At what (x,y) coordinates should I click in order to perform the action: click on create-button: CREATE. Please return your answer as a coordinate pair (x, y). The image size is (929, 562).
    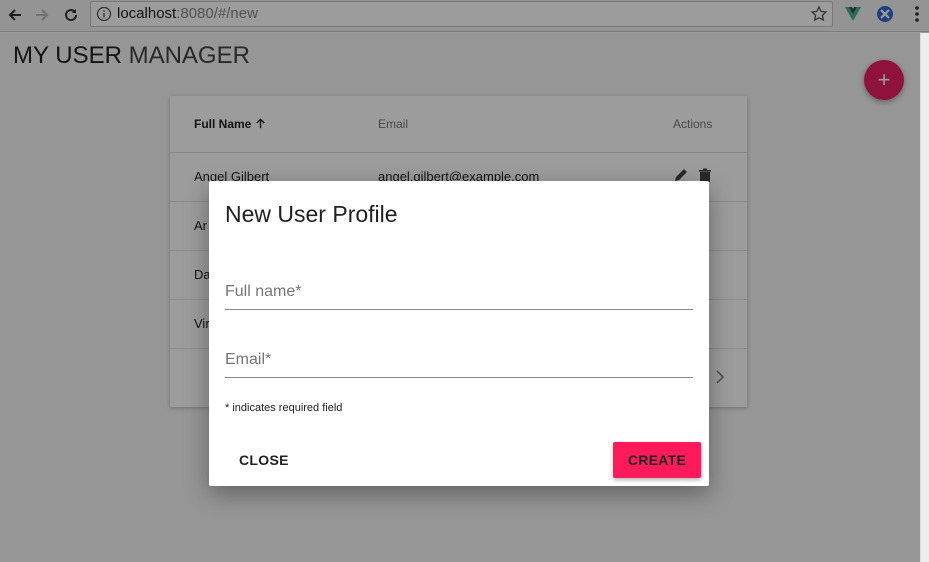
    Looking at the image, I should click on (657, 460).